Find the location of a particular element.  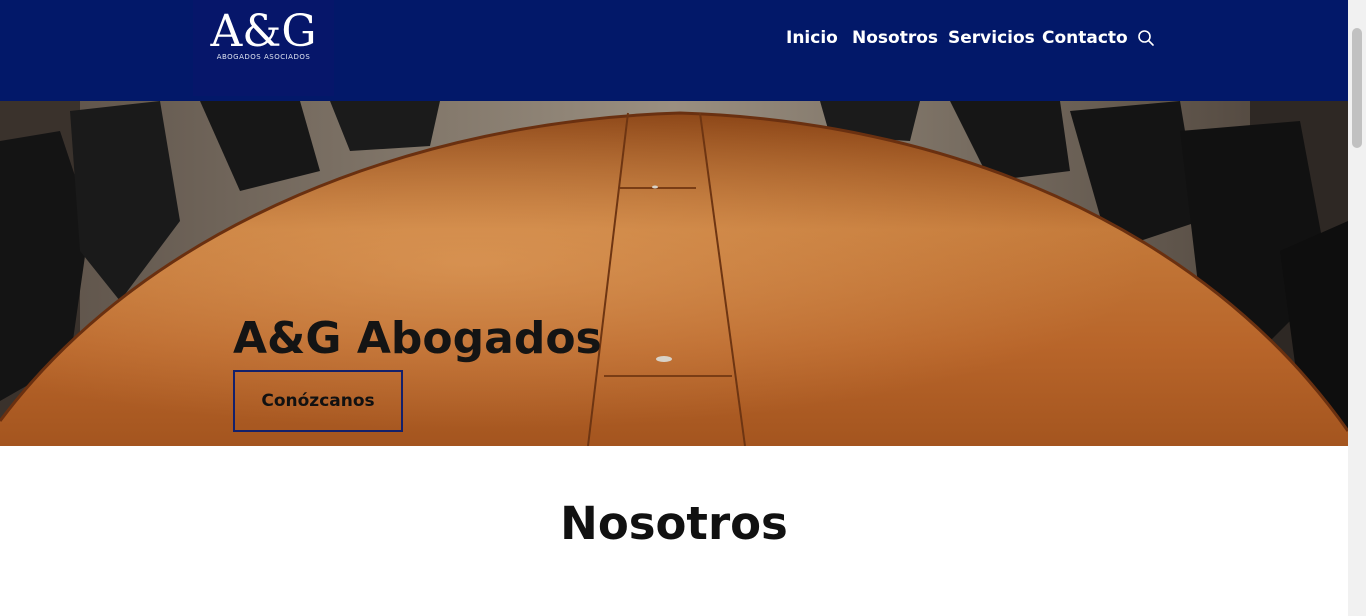

learn-more-button: Conózcanos is located at coordinates (318, 401).